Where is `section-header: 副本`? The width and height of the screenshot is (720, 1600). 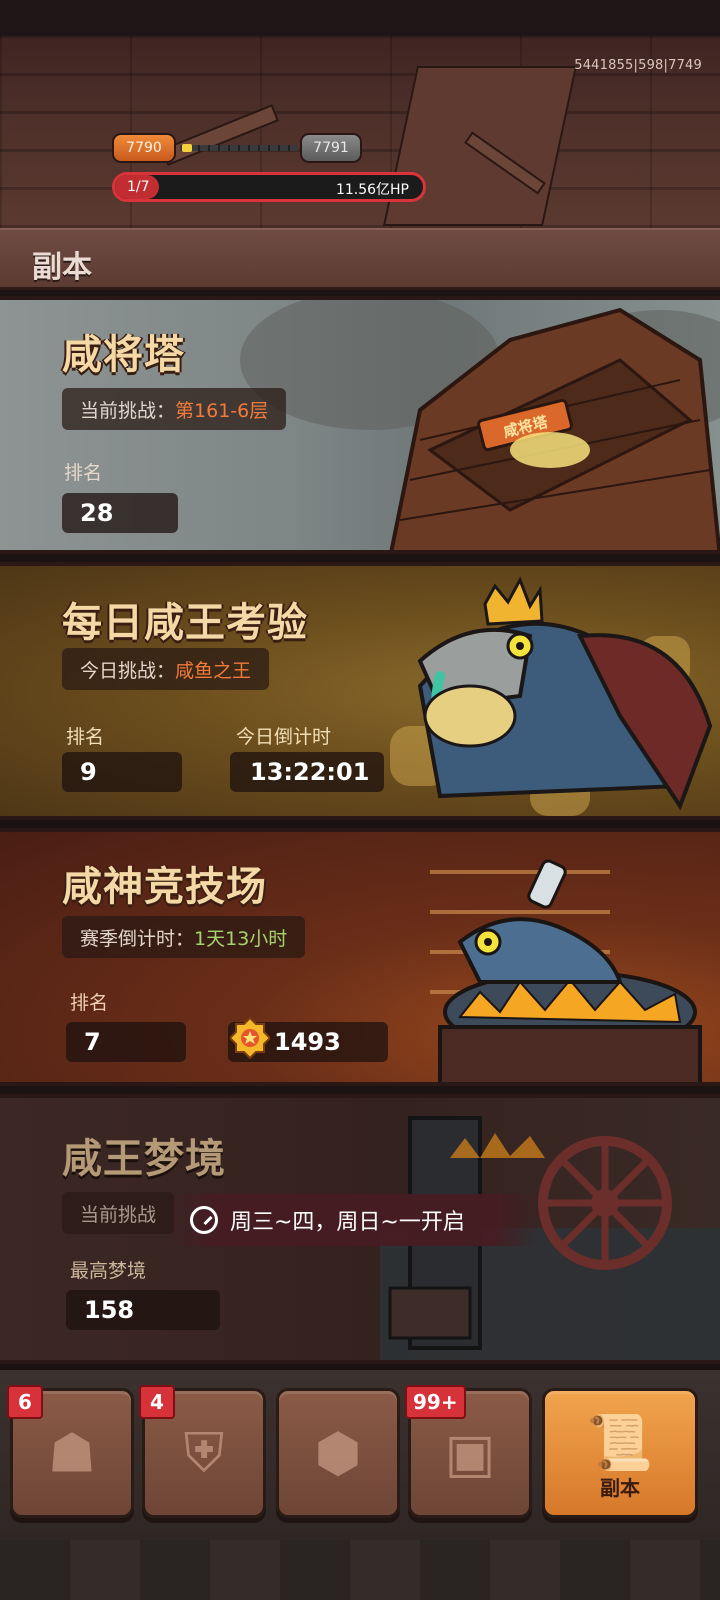 section-header: 副本 is located at coordinates (360, 259).